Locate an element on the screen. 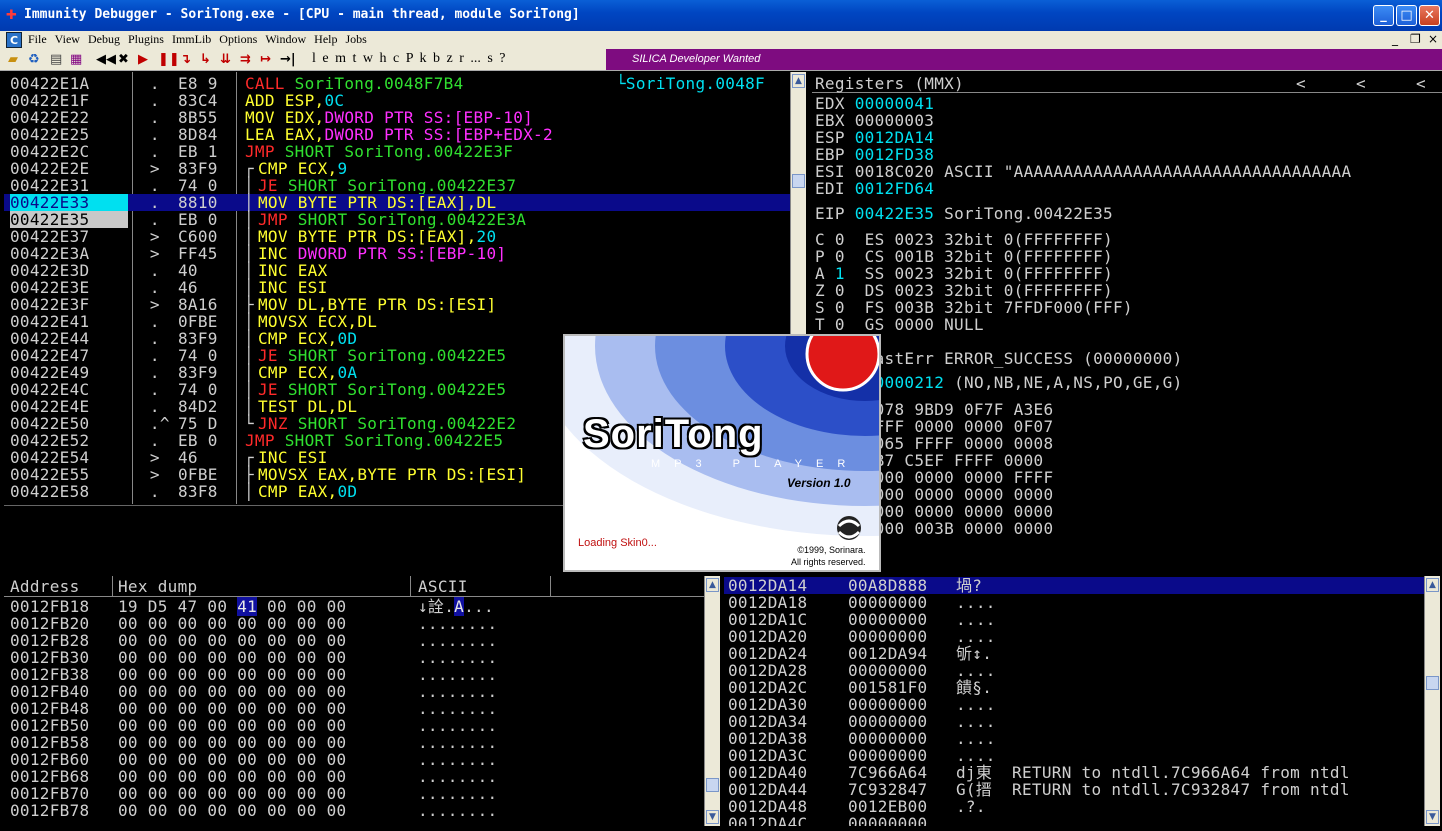  register-line: ESP 0012DA14 is located at coordinates (874, 137).